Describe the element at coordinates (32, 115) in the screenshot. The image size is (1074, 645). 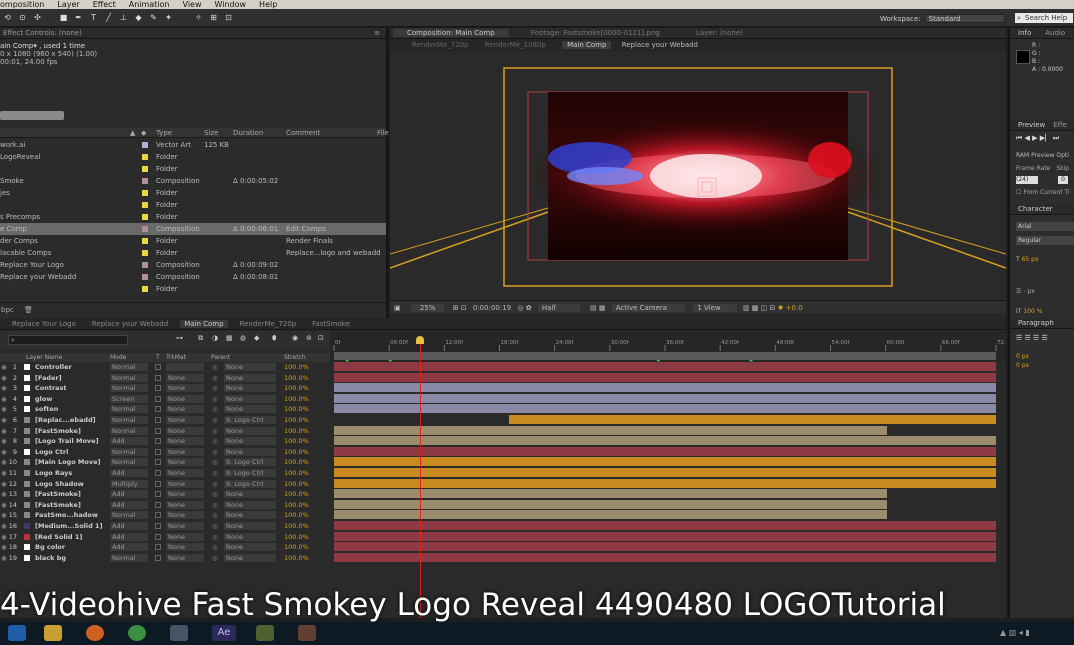
I see `project-search-field` at that location.